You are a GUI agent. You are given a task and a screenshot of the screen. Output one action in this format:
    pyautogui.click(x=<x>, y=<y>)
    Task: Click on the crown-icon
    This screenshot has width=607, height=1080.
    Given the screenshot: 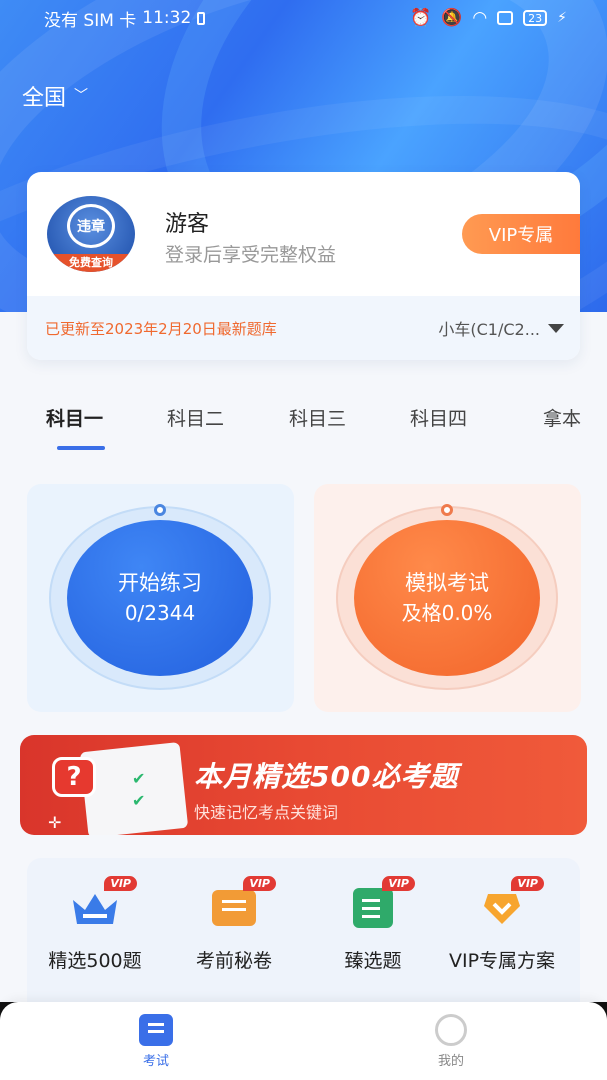 What is the action you would take?
    pyautogui.click(x=95, y=909)
    